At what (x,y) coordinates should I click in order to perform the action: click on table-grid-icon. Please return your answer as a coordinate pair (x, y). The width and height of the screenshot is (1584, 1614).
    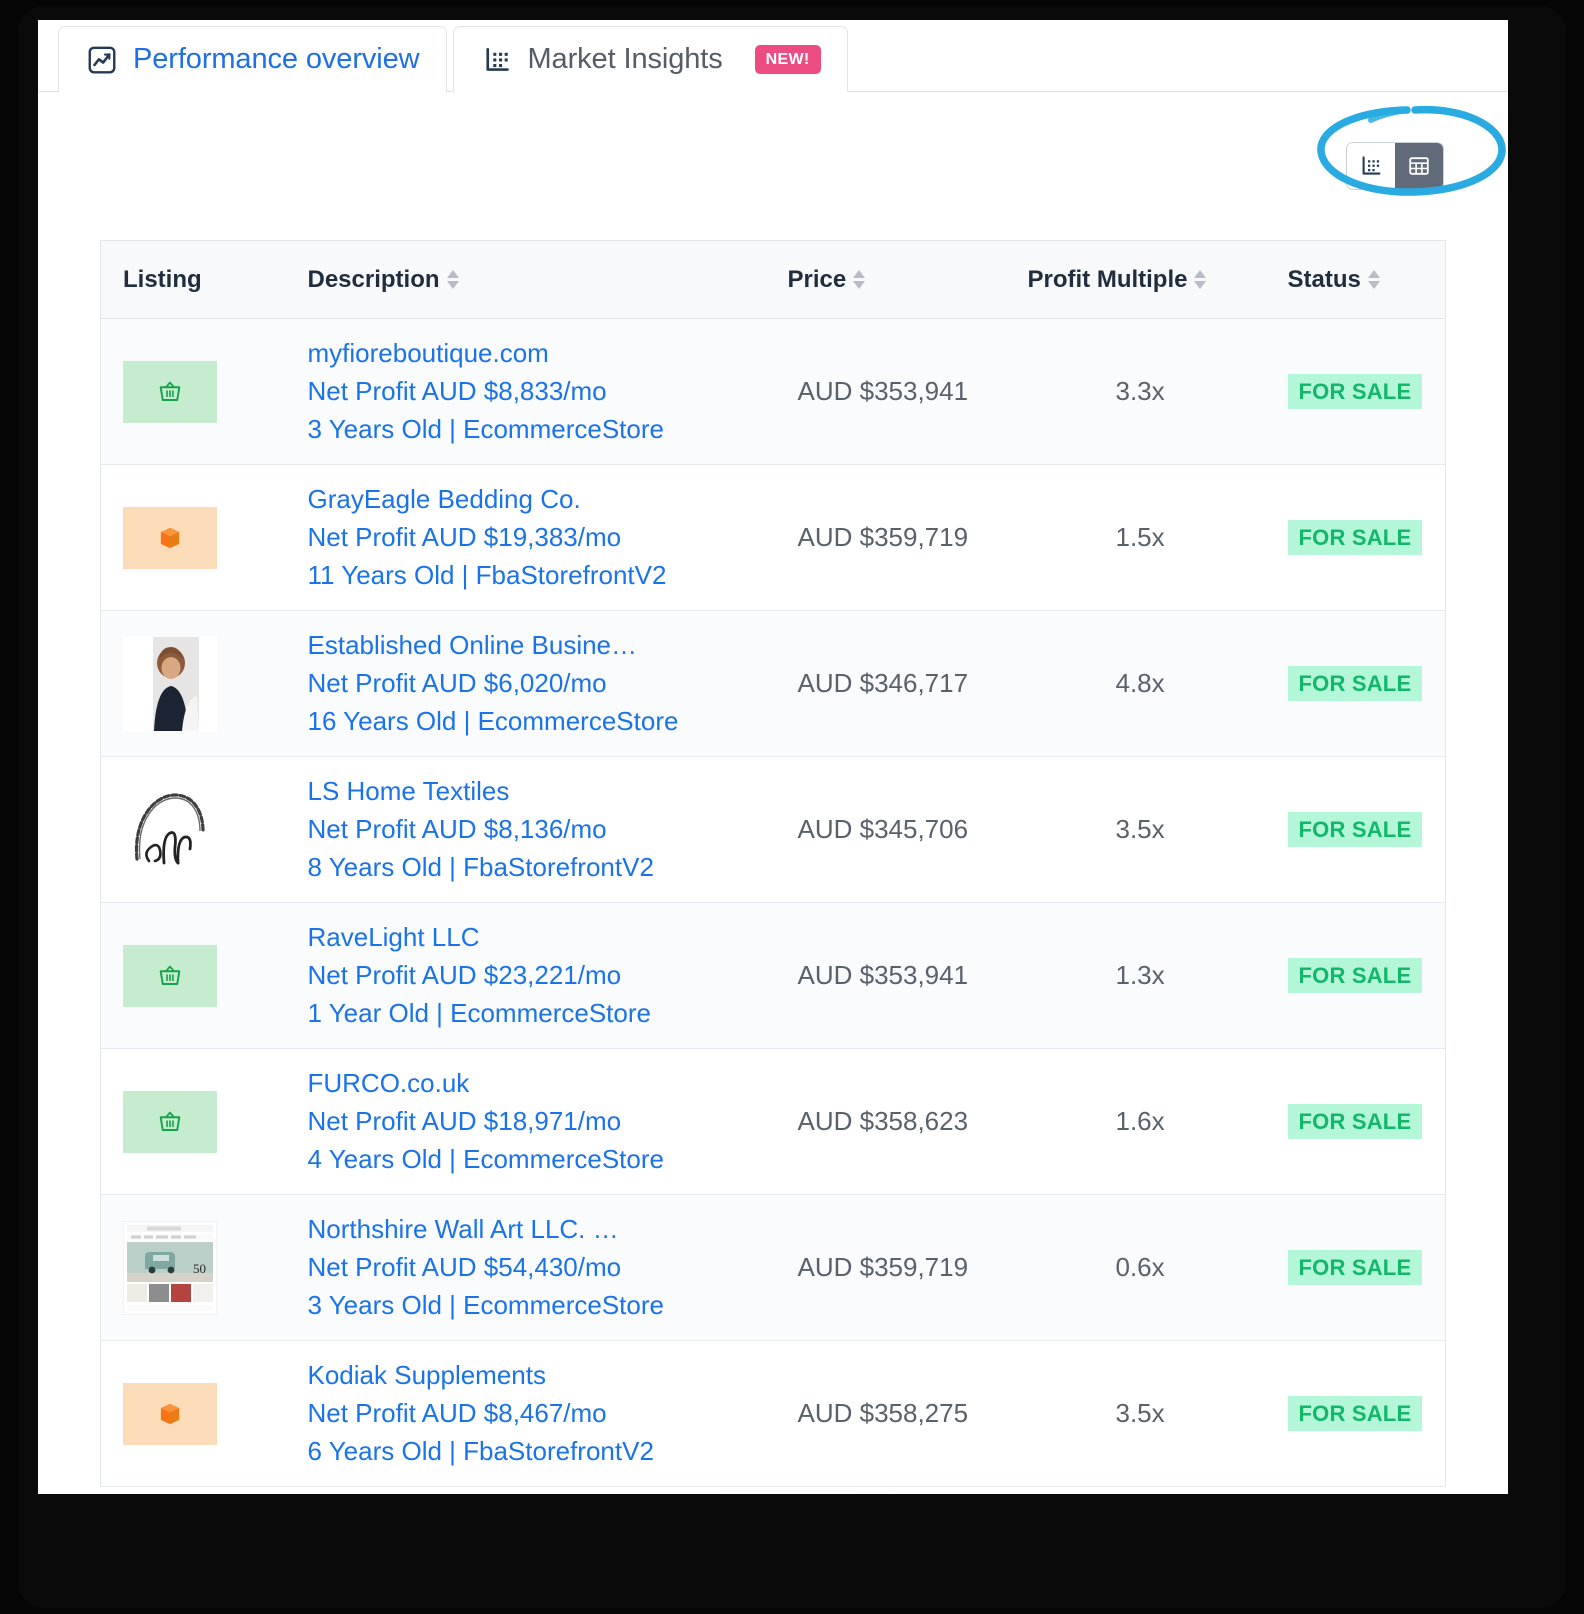
    Looking at the image, I should click on (1419, 166).